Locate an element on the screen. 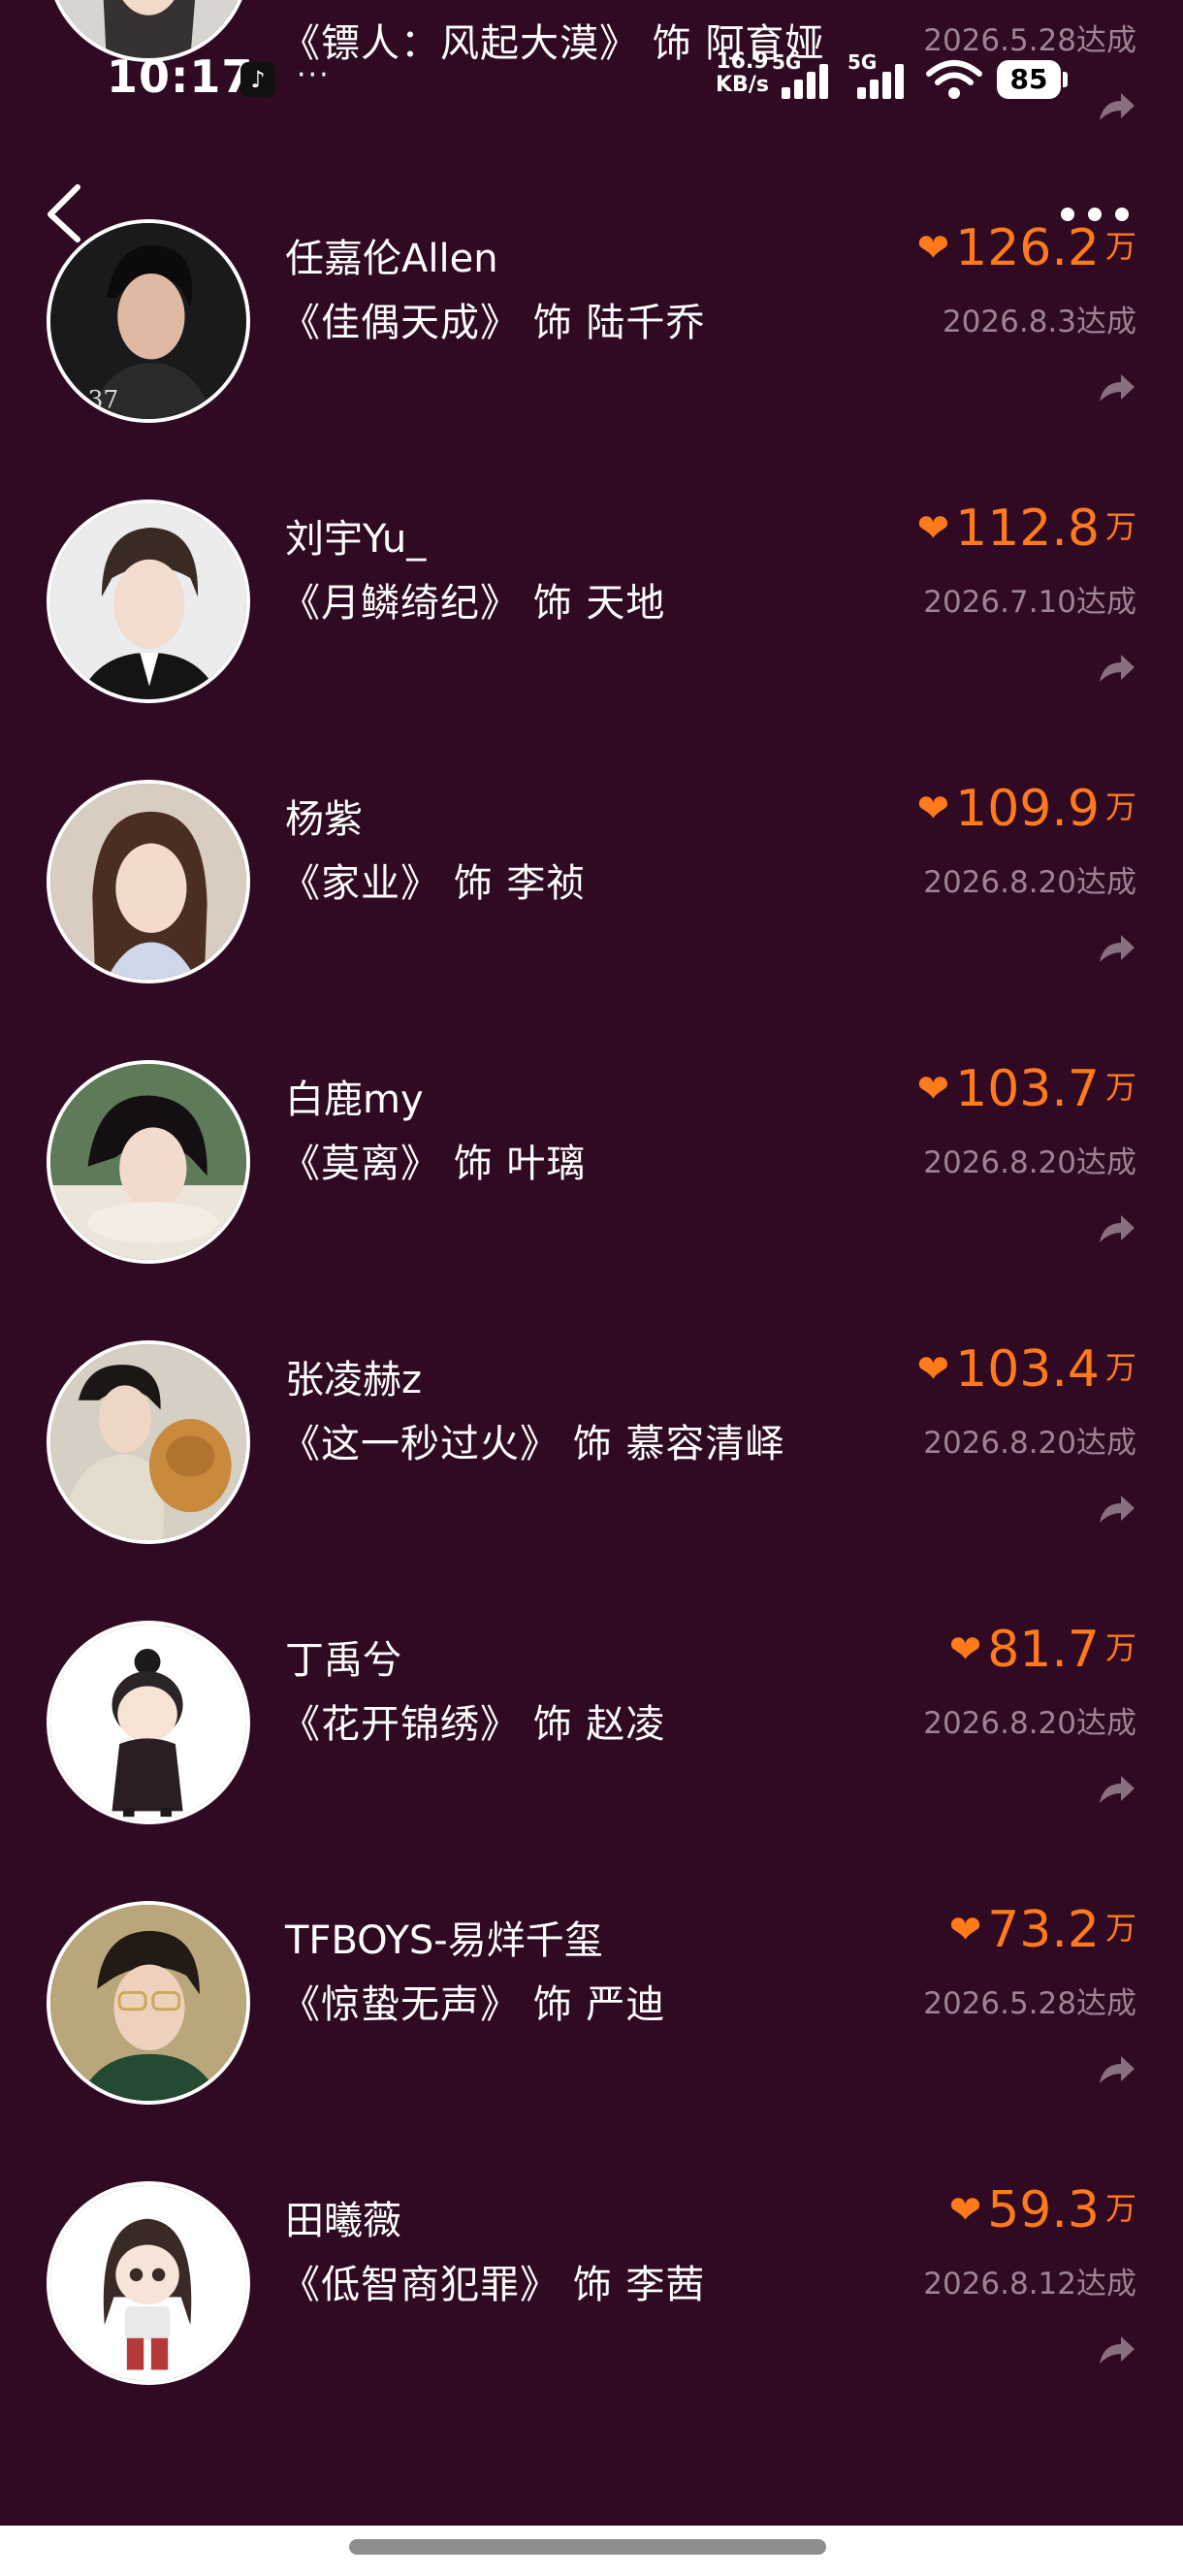 The height and width of the screenshot is (2576, 1183). svg-text: 37 is located at coordinates (102, 399).